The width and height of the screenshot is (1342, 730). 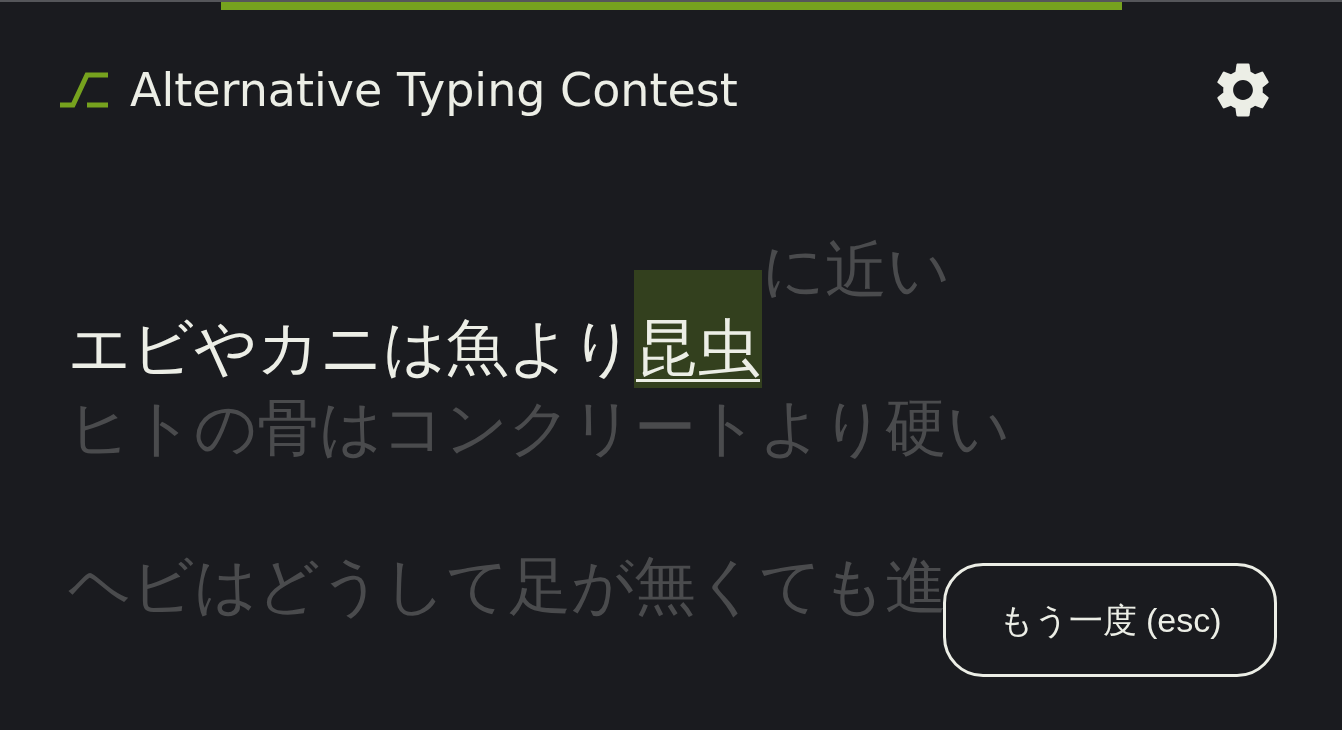 I want to click on retry-button: もう一度 (esc), so click(x=1110, y=620).